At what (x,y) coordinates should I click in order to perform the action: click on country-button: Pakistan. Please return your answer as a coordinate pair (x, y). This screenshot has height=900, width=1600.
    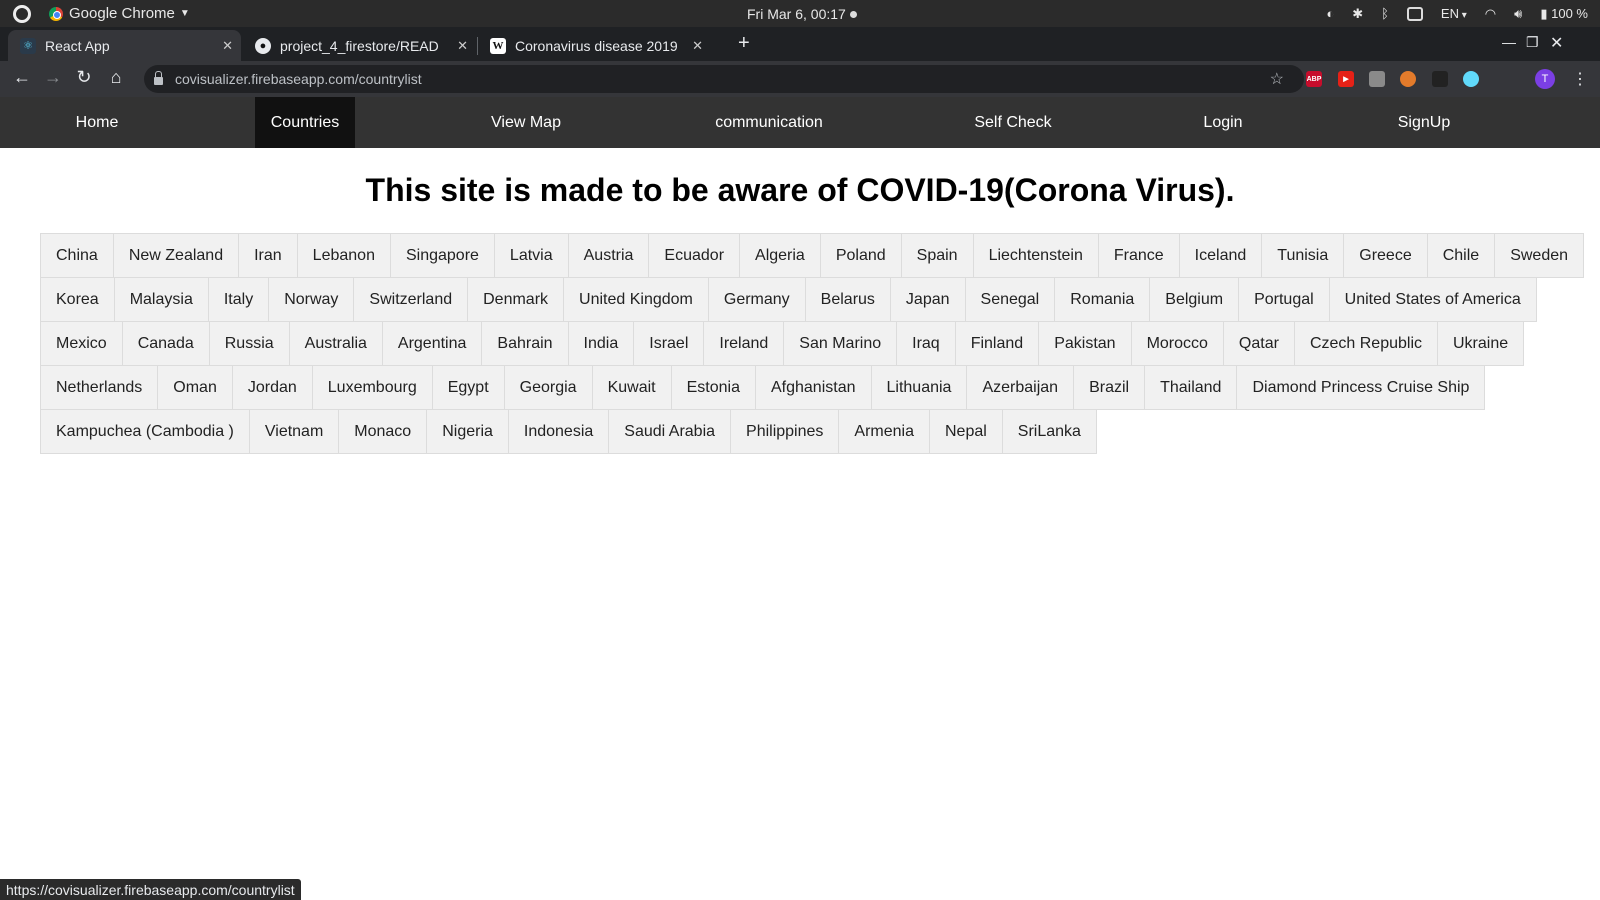
    Looking at the image, I should click on (1085, 343).